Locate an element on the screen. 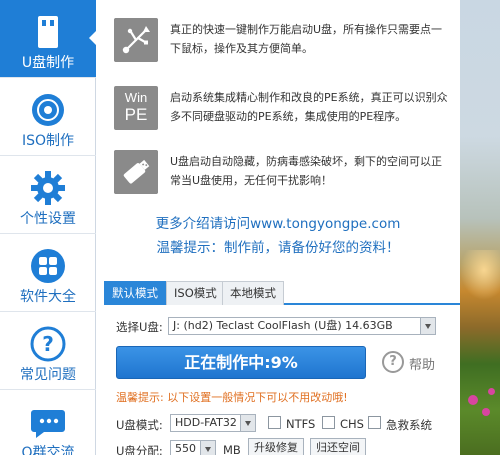 This screenshot has width=500, height=455. disk-select-value: J: (hd2) Teclast CoolFlash (U盘) 14.63GB is located at coordinates (283, 325).